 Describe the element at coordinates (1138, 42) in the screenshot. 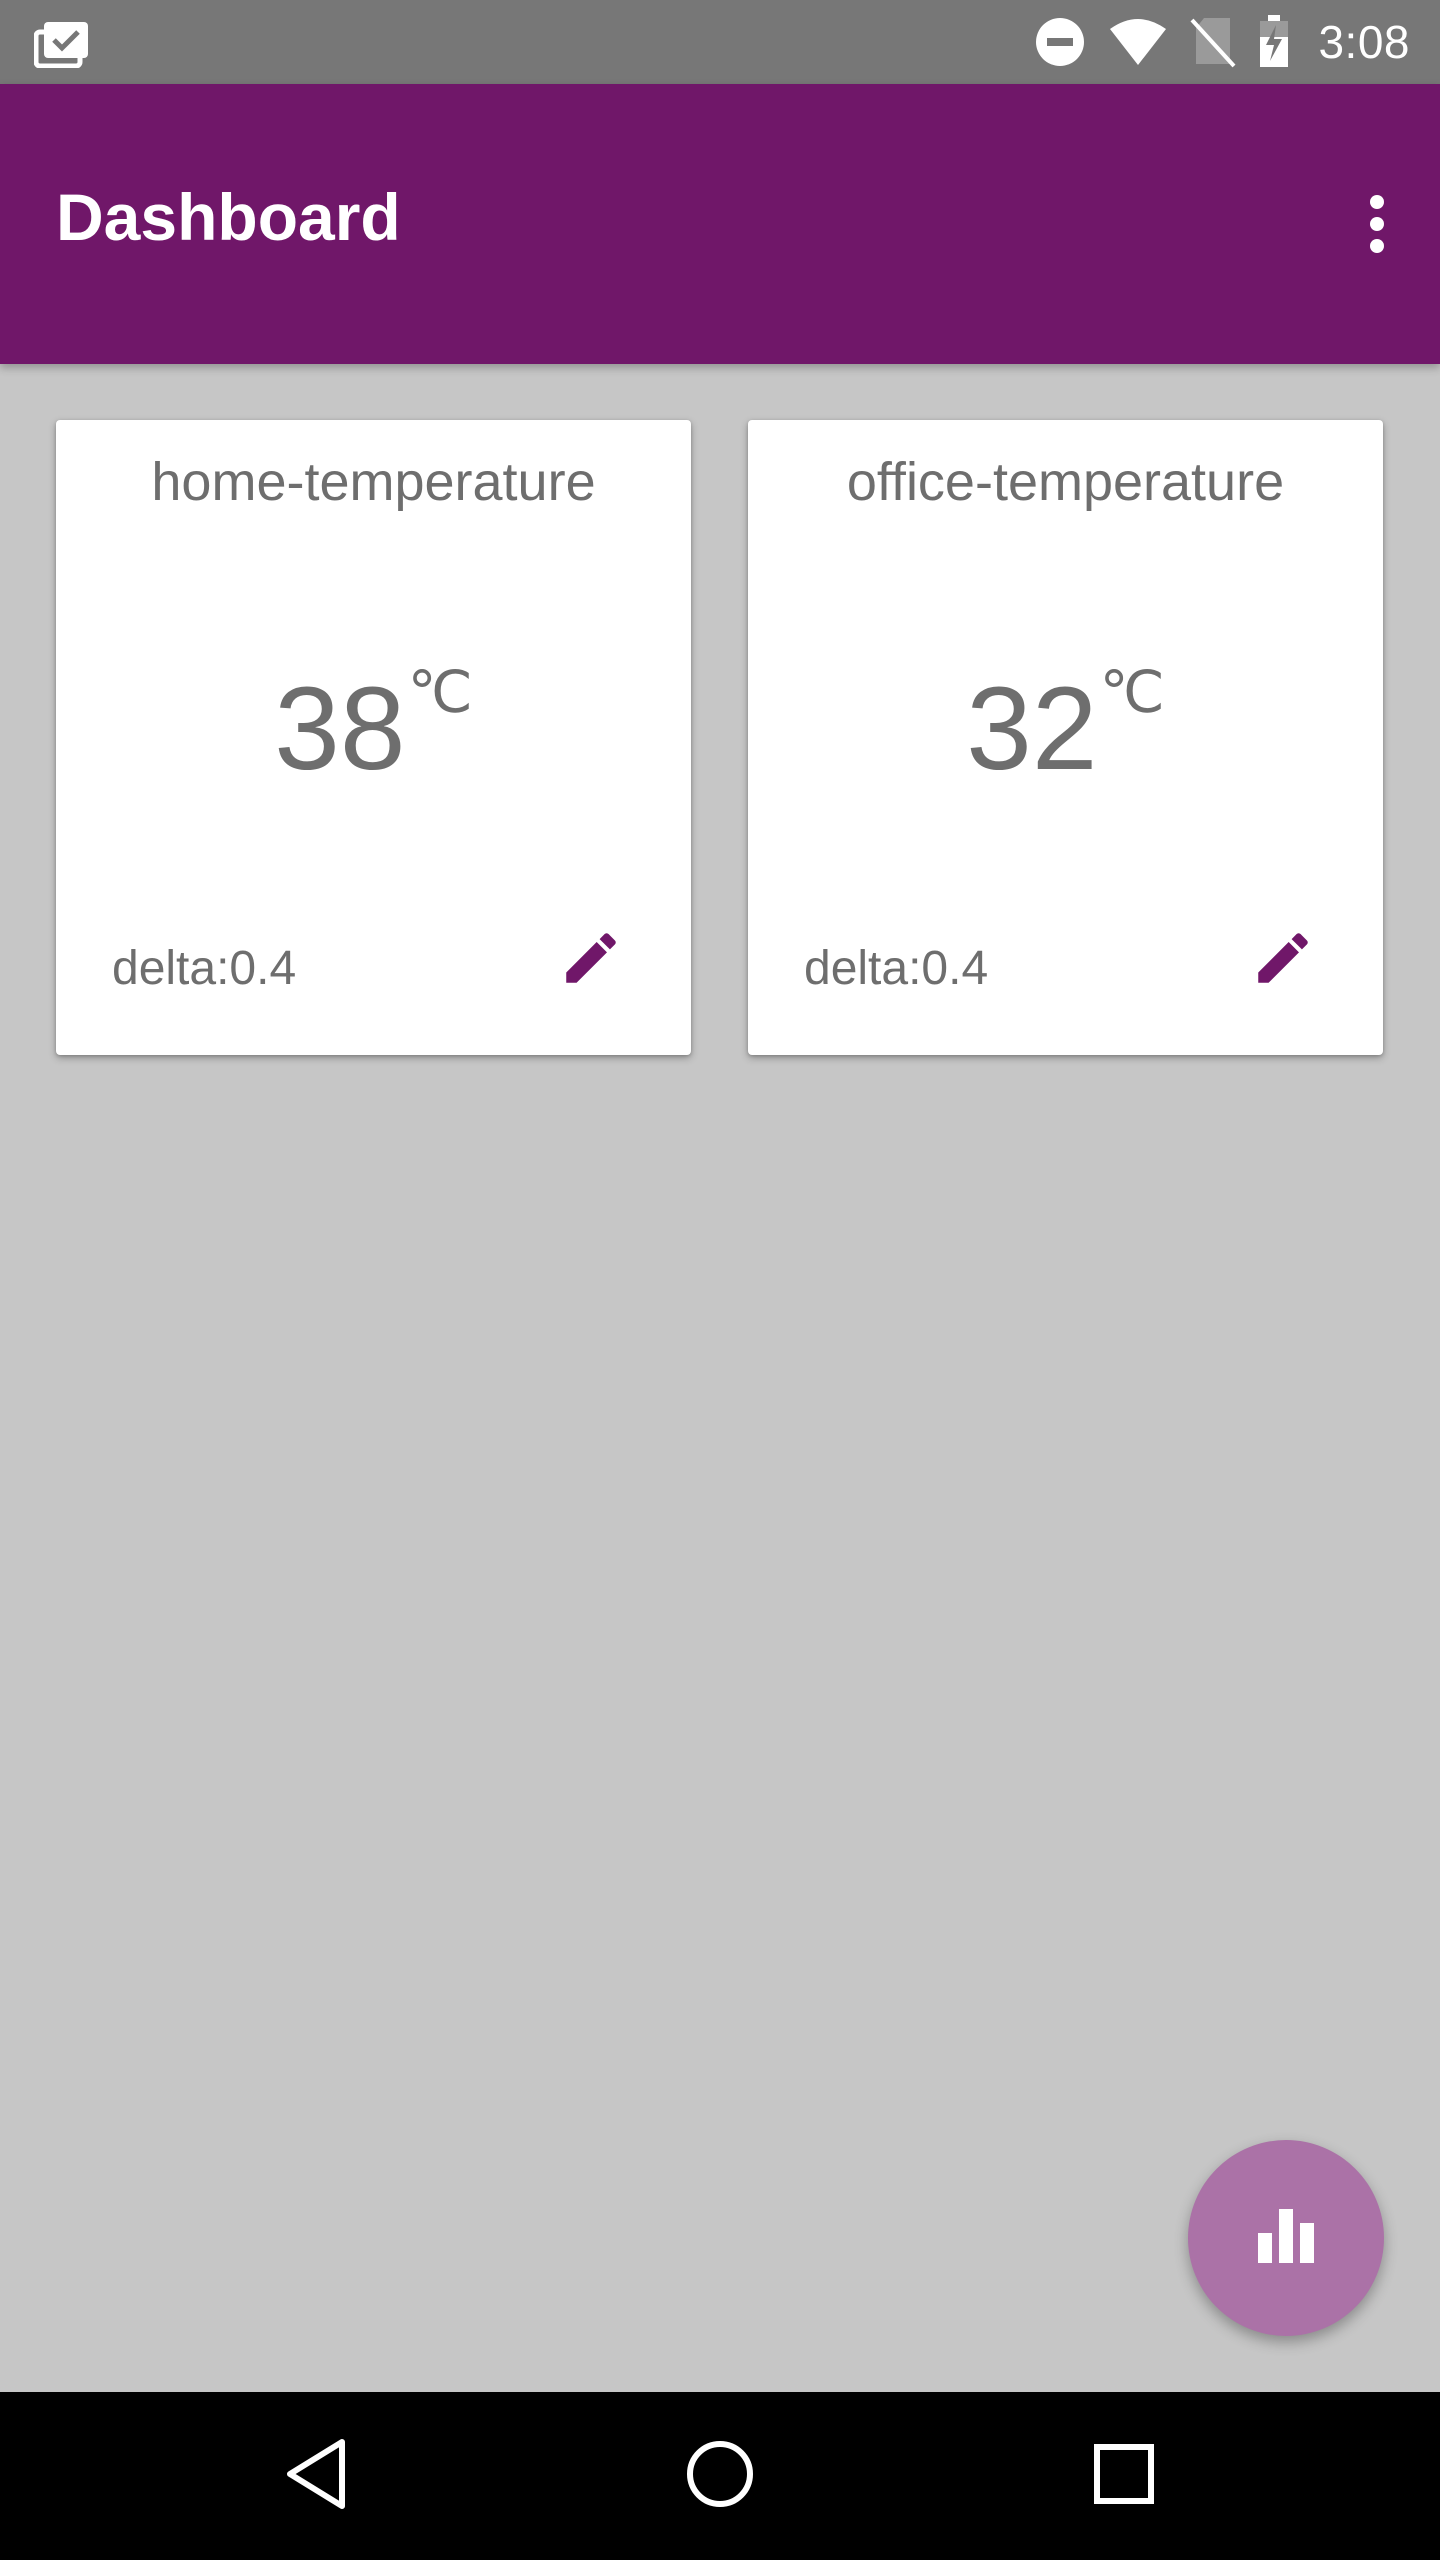

I see `wifi-icon` at that location.